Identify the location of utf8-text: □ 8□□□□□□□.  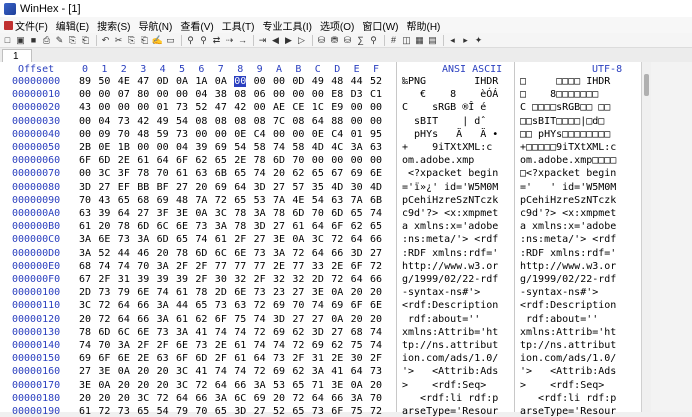
(568, 94).